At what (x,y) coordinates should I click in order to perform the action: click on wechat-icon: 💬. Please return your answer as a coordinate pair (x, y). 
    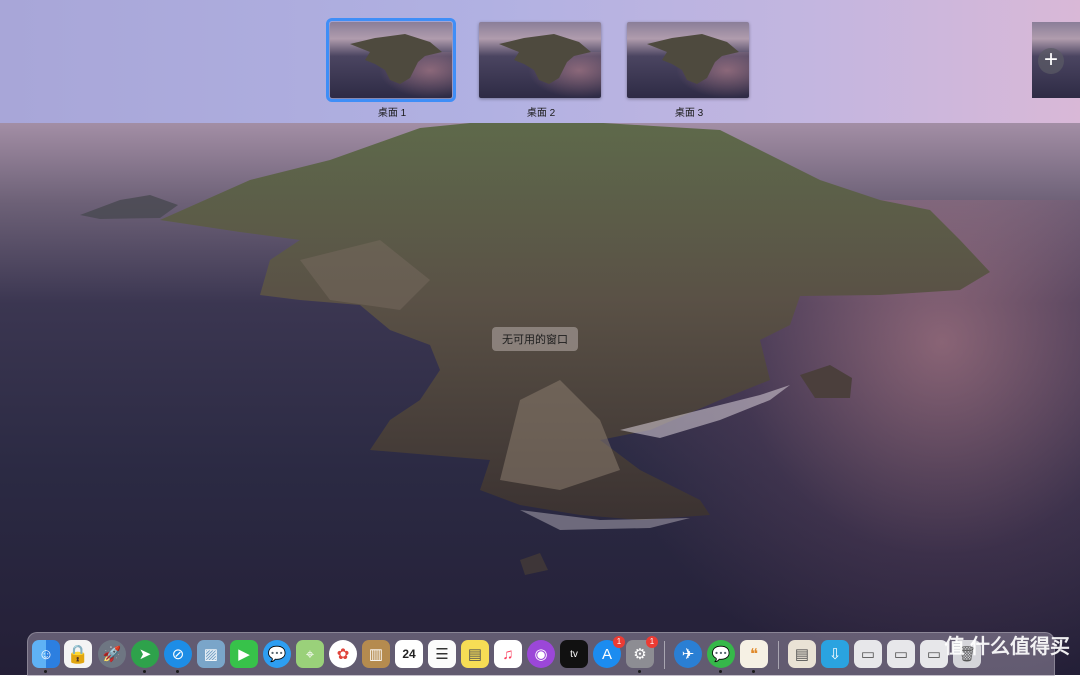
    Looking at the image, I should click on (721, 654).